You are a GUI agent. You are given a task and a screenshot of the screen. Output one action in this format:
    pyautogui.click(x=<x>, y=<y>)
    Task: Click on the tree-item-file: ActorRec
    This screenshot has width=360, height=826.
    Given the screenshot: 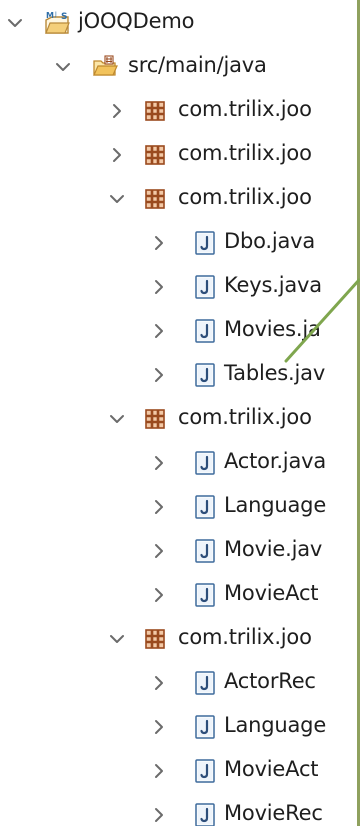 What is the action you would take?
    pyautogui.click(x=180, y=683)
    